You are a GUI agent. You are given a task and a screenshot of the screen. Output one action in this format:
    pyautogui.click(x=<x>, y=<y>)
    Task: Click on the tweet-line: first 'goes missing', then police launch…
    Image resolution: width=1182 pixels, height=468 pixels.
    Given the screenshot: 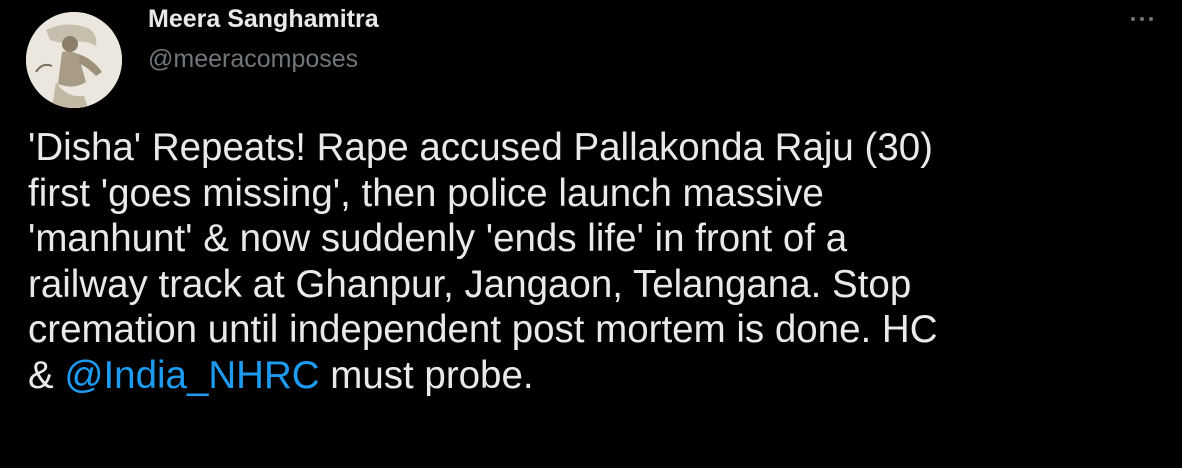 What is the action you would take?
    pyautogui.click(x=426, y=193)
    